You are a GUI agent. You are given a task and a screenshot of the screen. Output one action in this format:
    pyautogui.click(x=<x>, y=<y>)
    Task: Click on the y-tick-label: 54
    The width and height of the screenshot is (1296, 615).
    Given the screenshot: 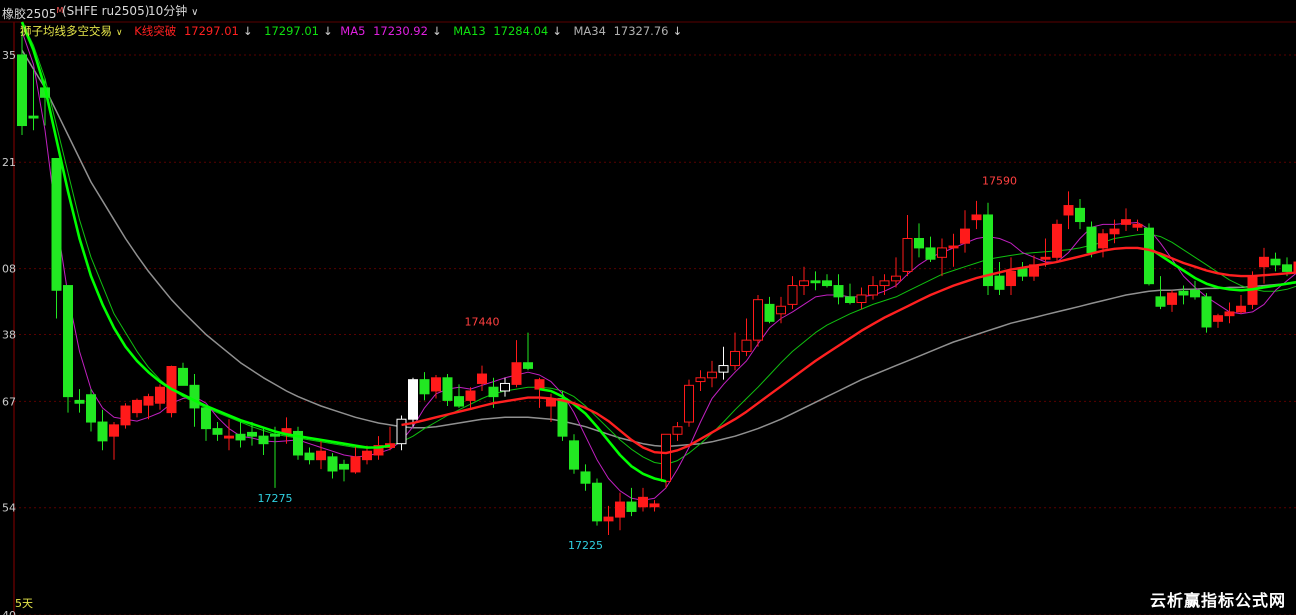 What is the action you would take?
    pyautogui.click(x=9, y=508)
    